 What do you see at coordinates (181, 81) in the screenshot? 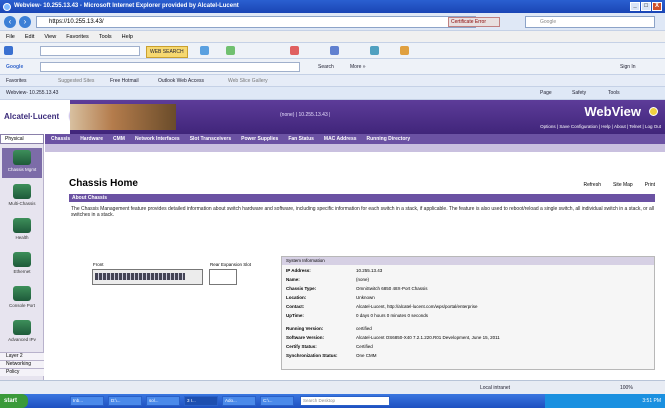
I see `fav-outlook-web-access: Outlook Web Access` at bounding box center [181, 81].